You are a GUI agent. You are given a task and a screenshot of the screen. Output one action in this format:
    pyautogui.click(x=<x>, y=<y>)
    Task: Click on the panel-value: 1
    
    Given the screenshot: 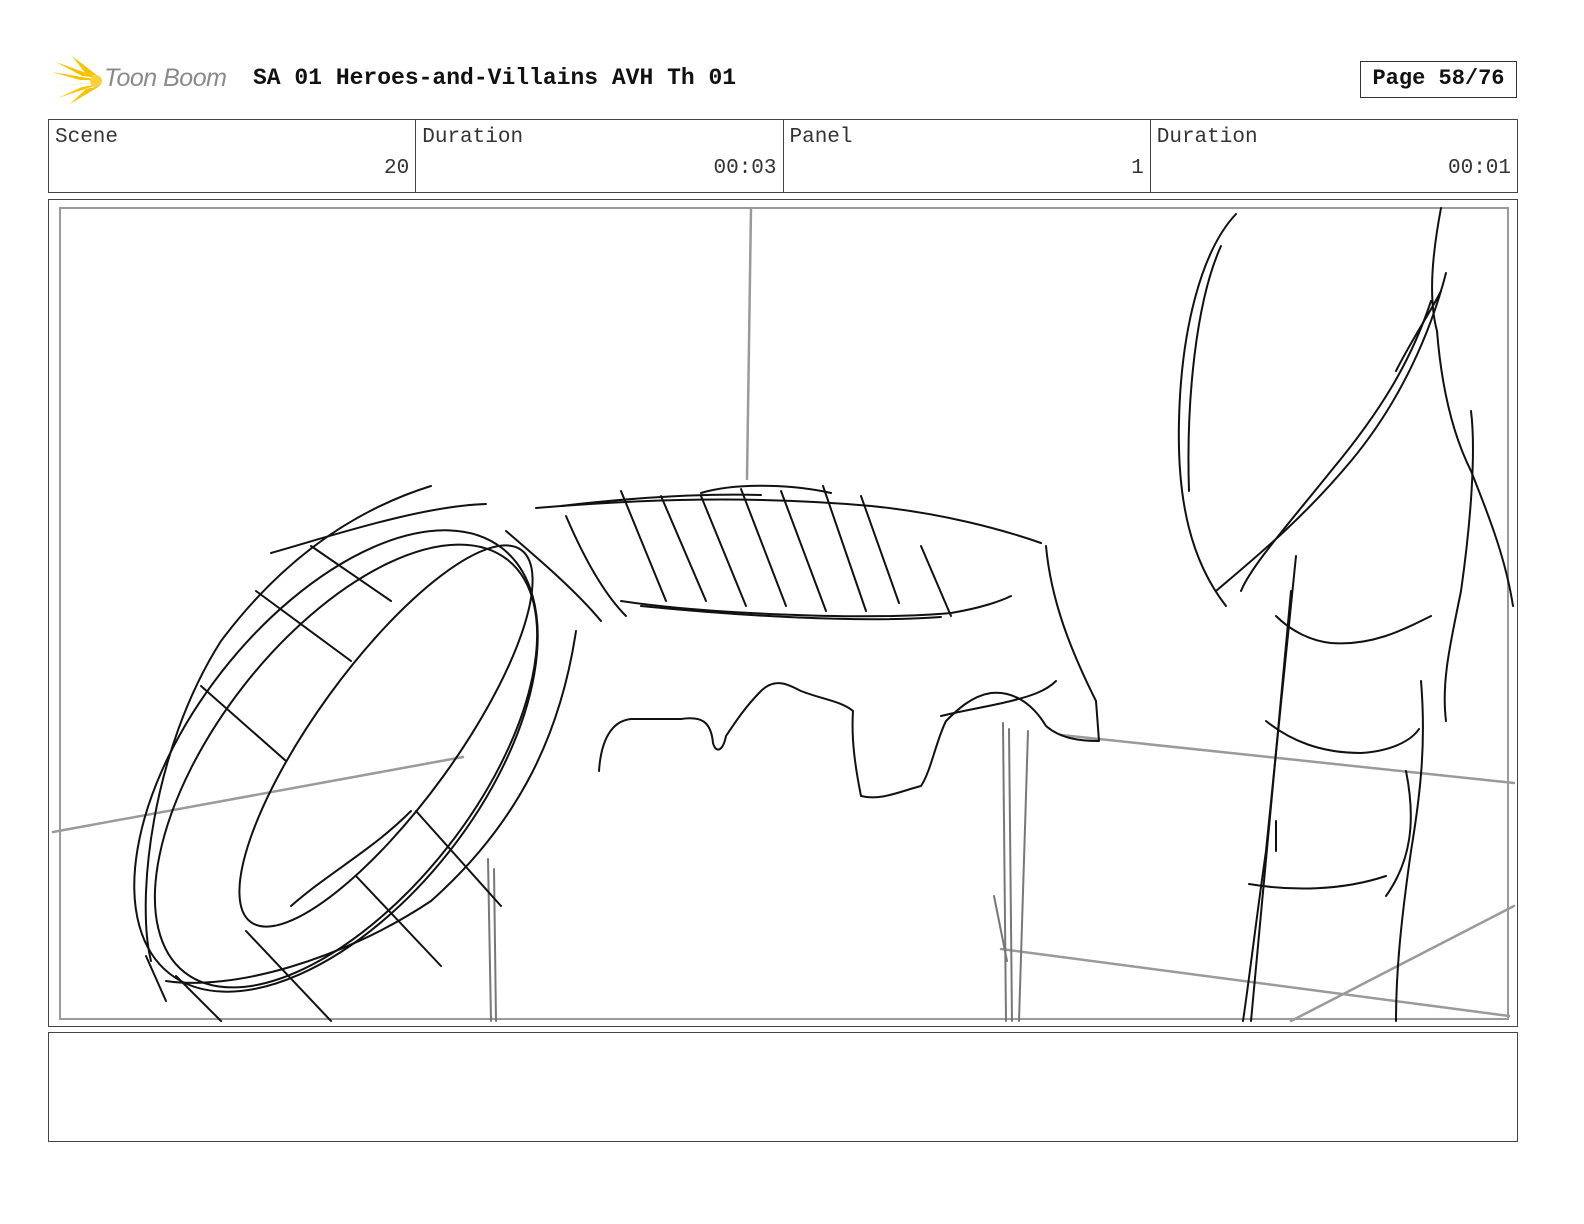 What is the action you would take?
    pyautogui.click(x=1137, y=168)
    